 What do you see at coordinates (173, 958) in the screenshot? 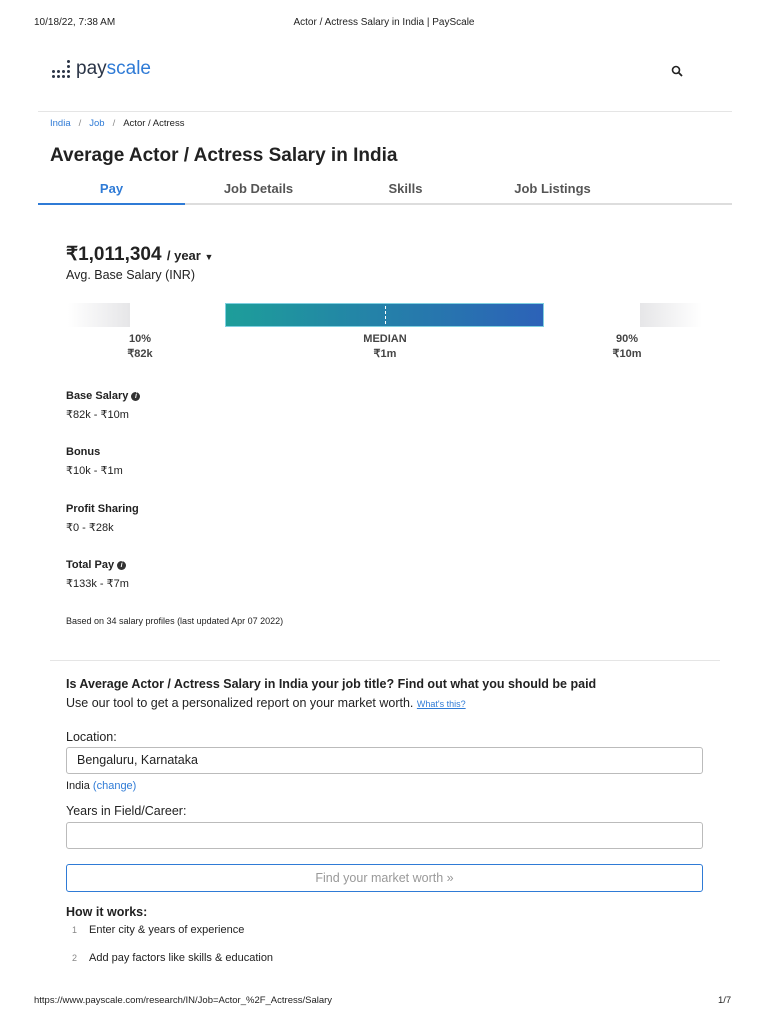
I see `step-2: 2 Add pay factors like skills & education` at bounding box center [173, 958].